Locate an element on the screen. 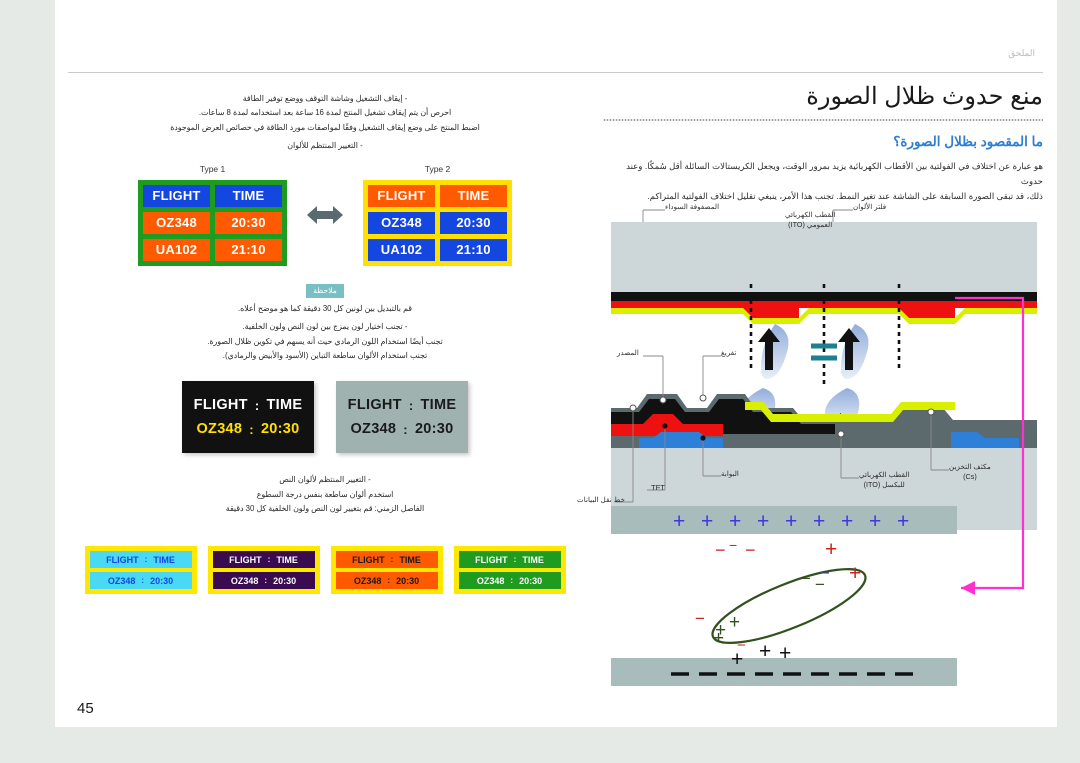 The image size is (1080, 763). green-time-val: 20:30 is located at coordinates (531, 580).